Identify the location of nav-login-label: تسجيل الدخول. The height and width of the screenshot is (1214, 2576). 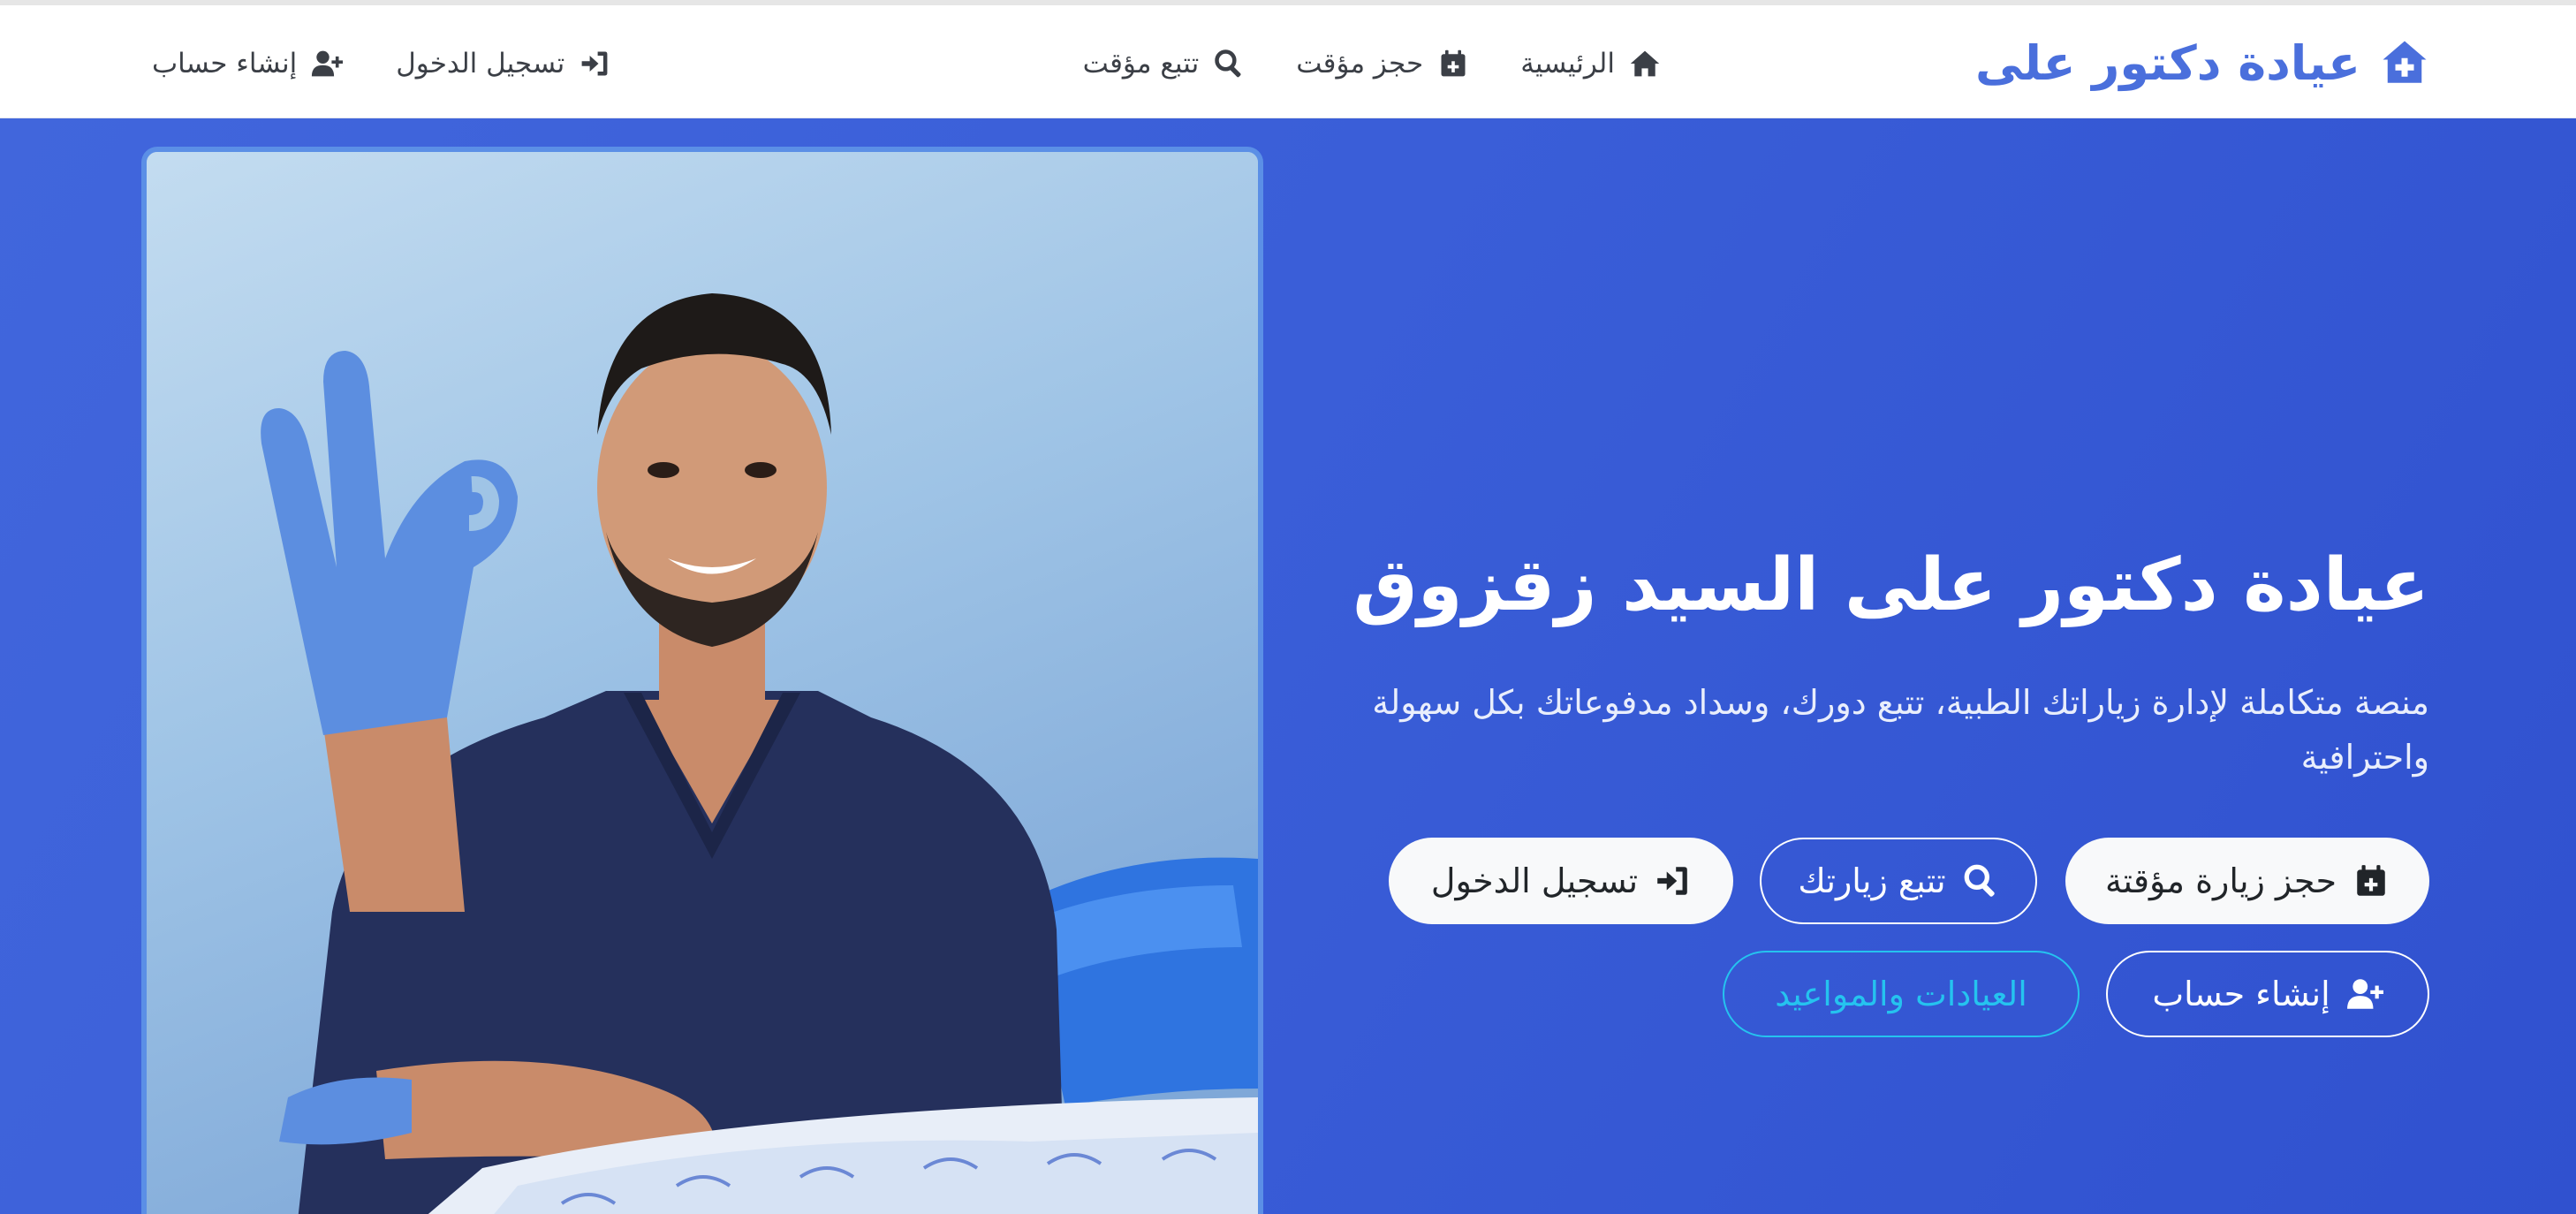
(481, 64).